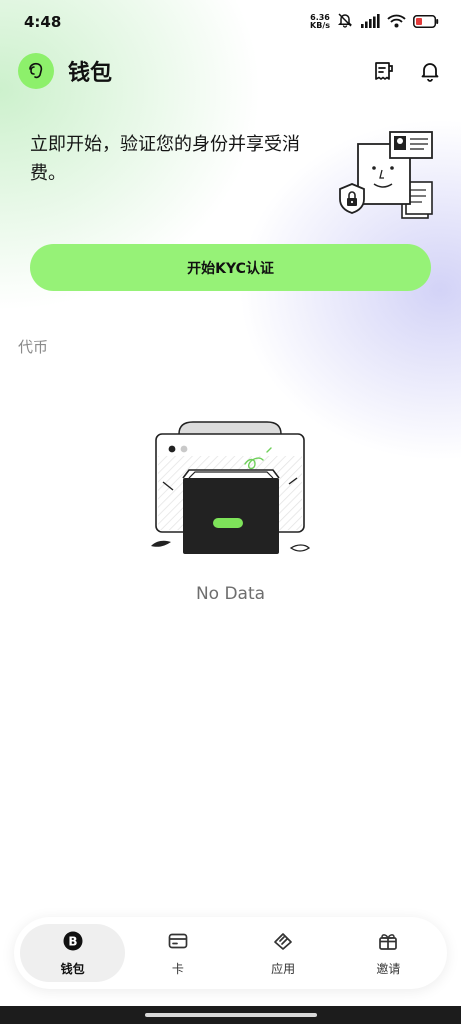 The image size is (461, 1024). Describe the element at coordinates (320, 25) in the screenshot. I see `network-speed-unit: KB/s` at that location.